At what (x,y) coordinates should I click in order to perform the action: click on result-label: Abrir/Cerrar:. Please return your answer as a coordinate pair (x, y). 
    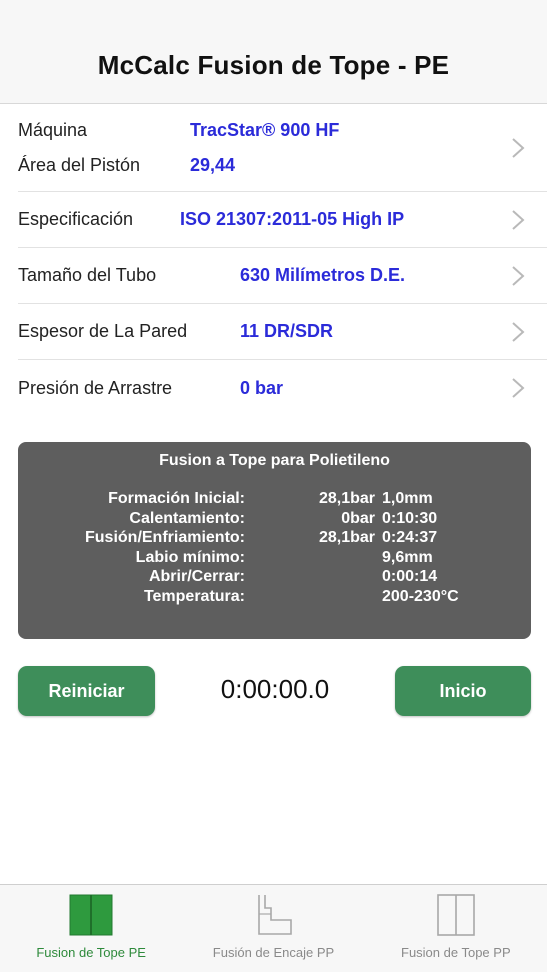
    Looking at the image, I should click on (196, 576).